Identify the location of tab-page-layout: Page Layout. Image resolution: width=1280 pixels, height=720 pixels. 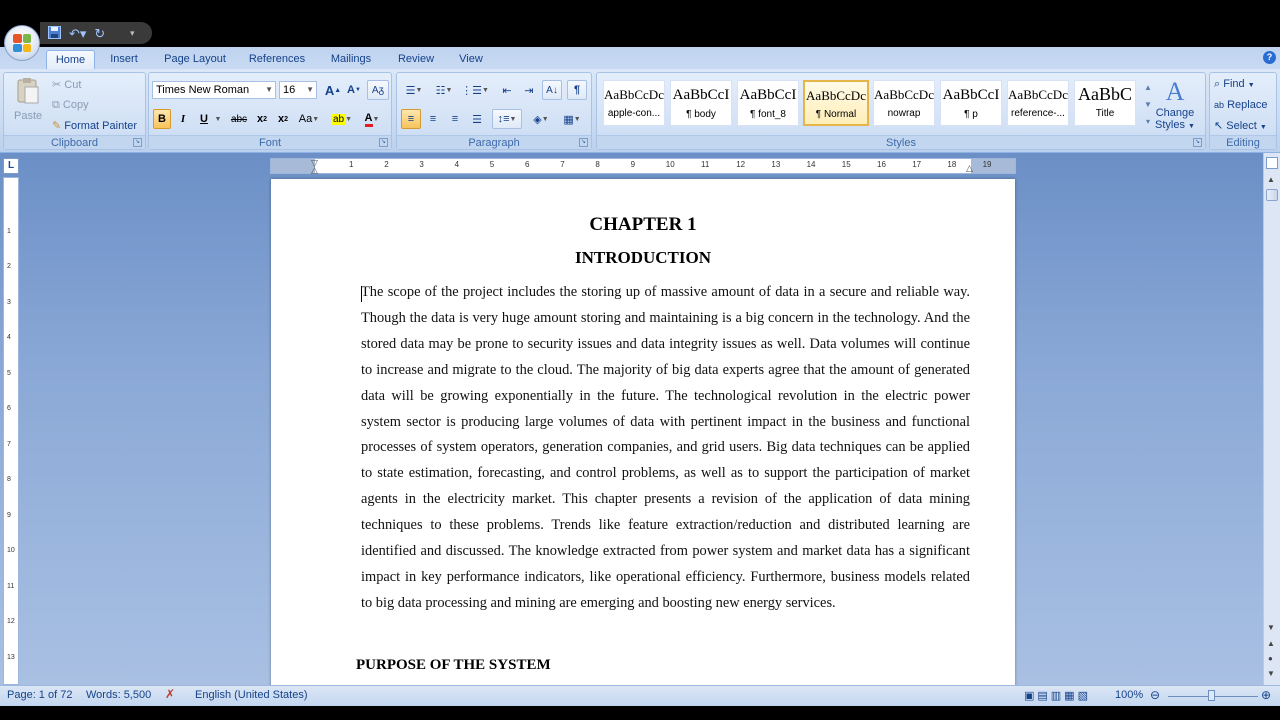
(195, 59).